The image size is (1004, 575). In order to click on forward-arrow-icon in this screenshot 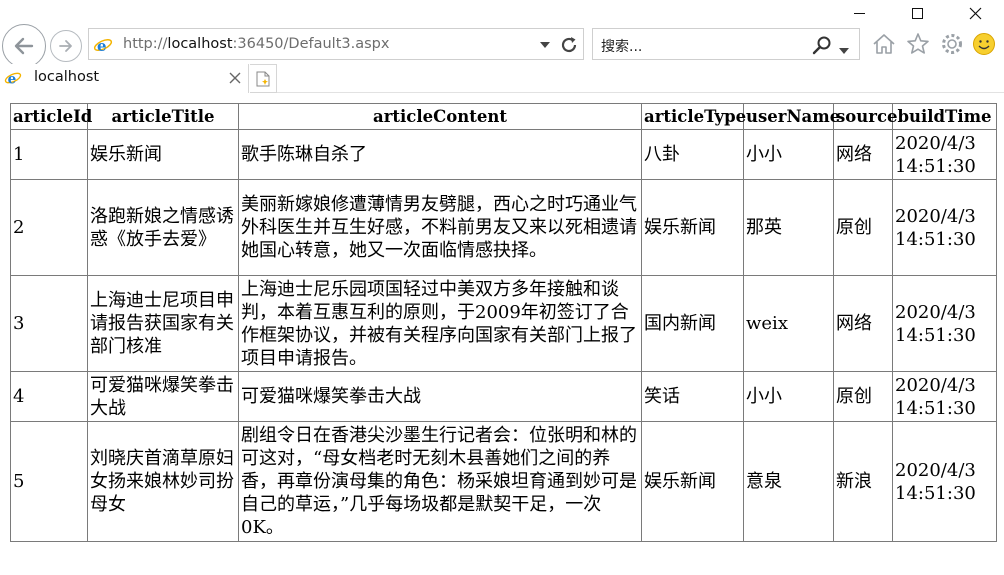, I will do `click(65, 46)`.